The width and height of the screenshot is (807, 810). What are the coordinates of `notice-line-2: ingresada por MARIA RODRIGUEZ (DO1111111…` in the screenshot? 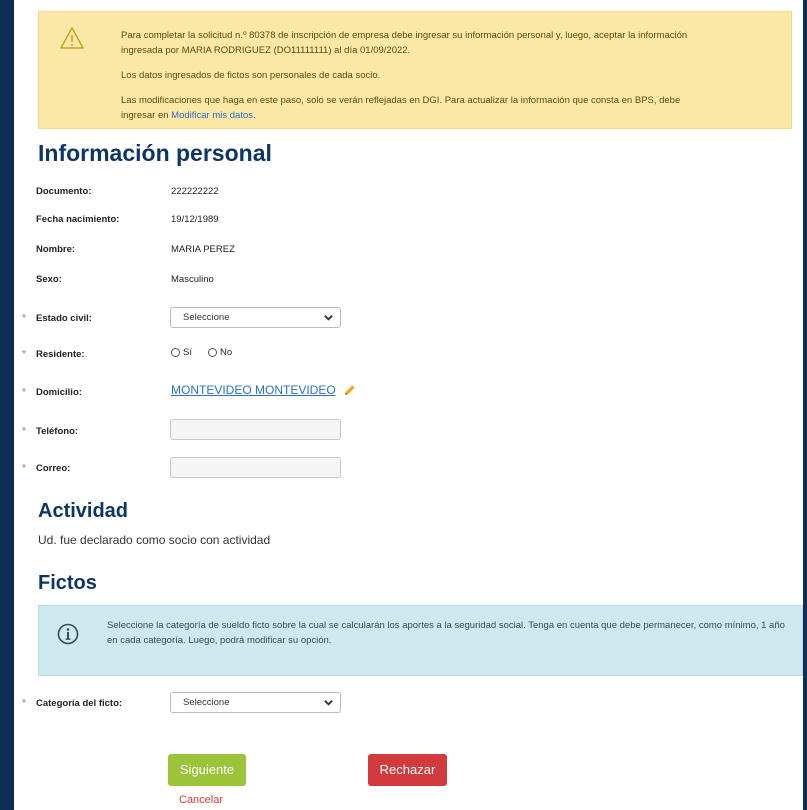 It's located at (266, 50).